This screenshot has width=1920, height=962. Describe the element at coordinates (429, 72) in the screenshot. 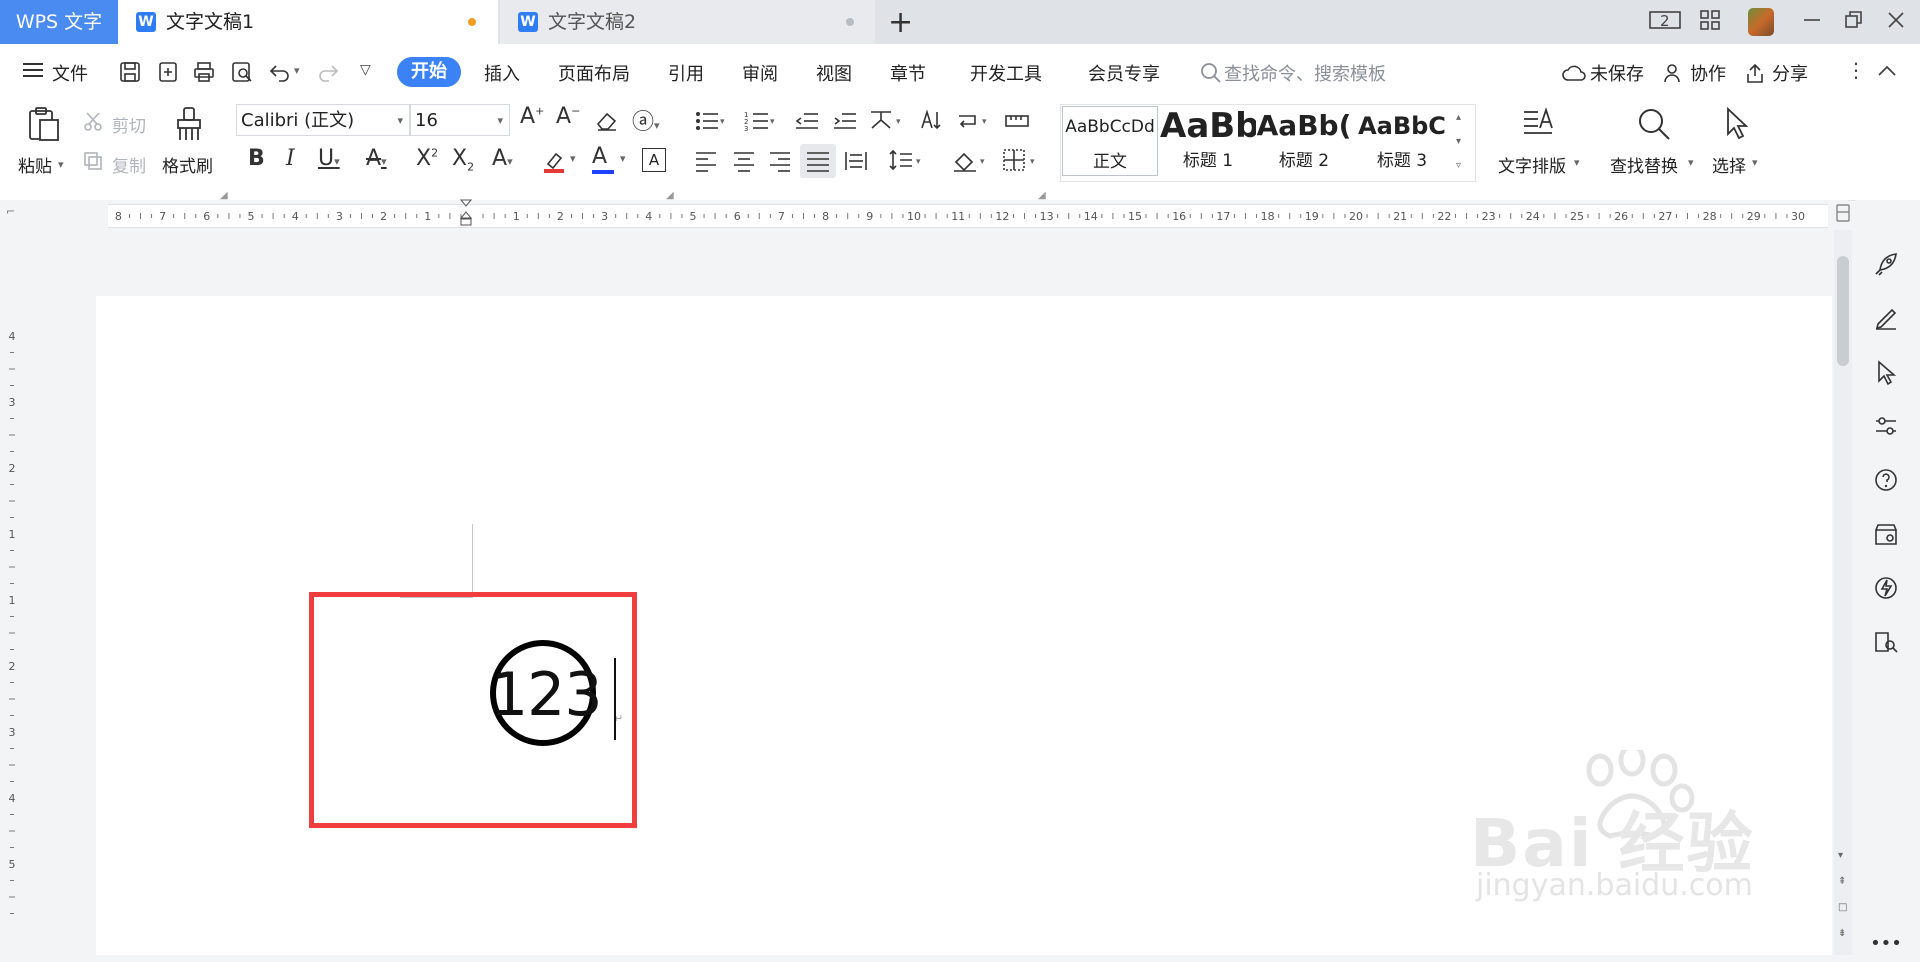

I see `tab-start: 开始` at that location.